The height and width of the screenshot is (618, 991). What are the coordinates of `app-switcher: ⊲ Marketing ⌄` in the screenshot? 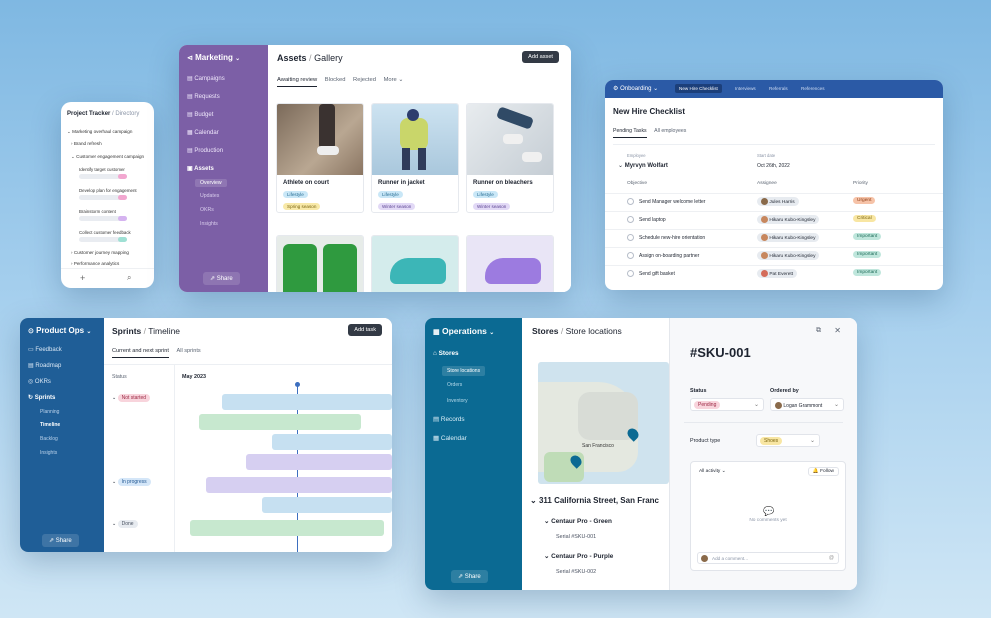 It's located at (213, 57).